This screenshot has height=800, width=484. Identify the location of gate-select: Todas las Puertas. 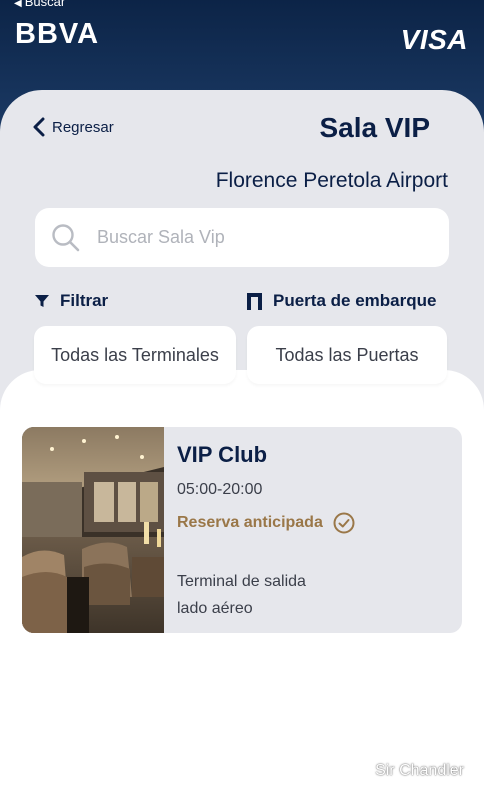
(347, 355).